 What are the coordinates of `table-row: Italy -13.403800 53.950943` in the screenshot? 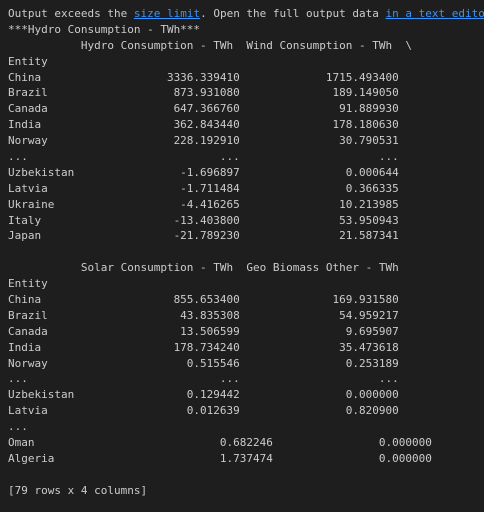 It's located at (203, 220).